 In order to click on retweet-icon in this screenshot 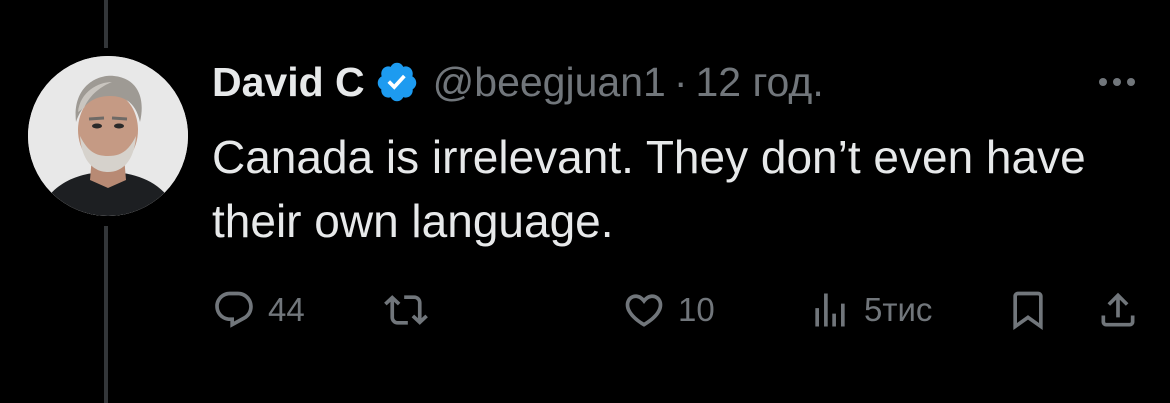, I will do `click(406, 310)`.